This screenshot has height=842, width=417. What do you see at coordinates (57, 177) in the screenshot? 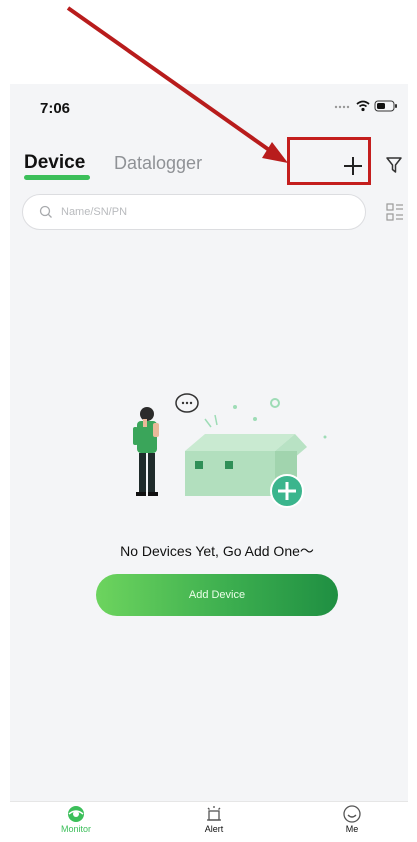
I see `tab-active-indicator` at bounding box center [57, 177].